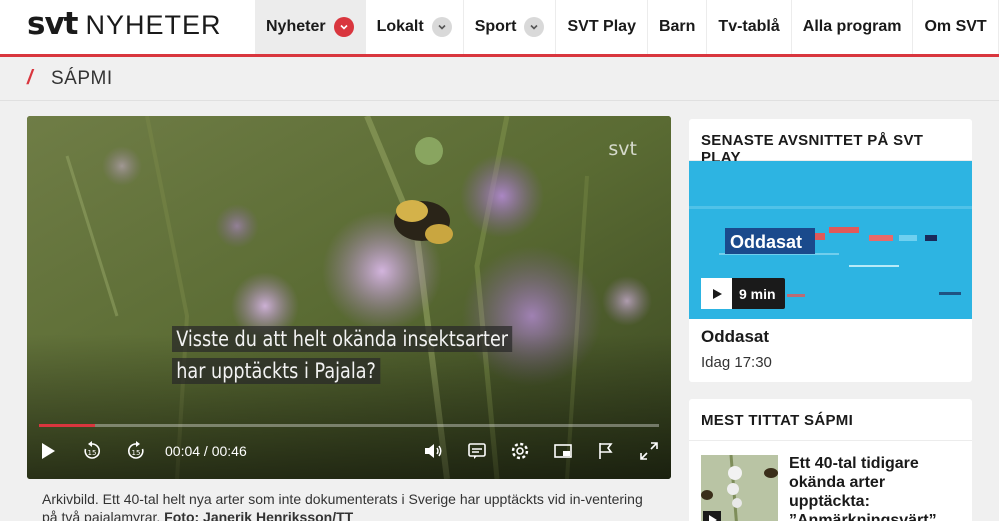 Image resolution: width=999 pixels, height=521 pixels. I want to click on video-time: 00:04 / 00:46, so click(206, 451).